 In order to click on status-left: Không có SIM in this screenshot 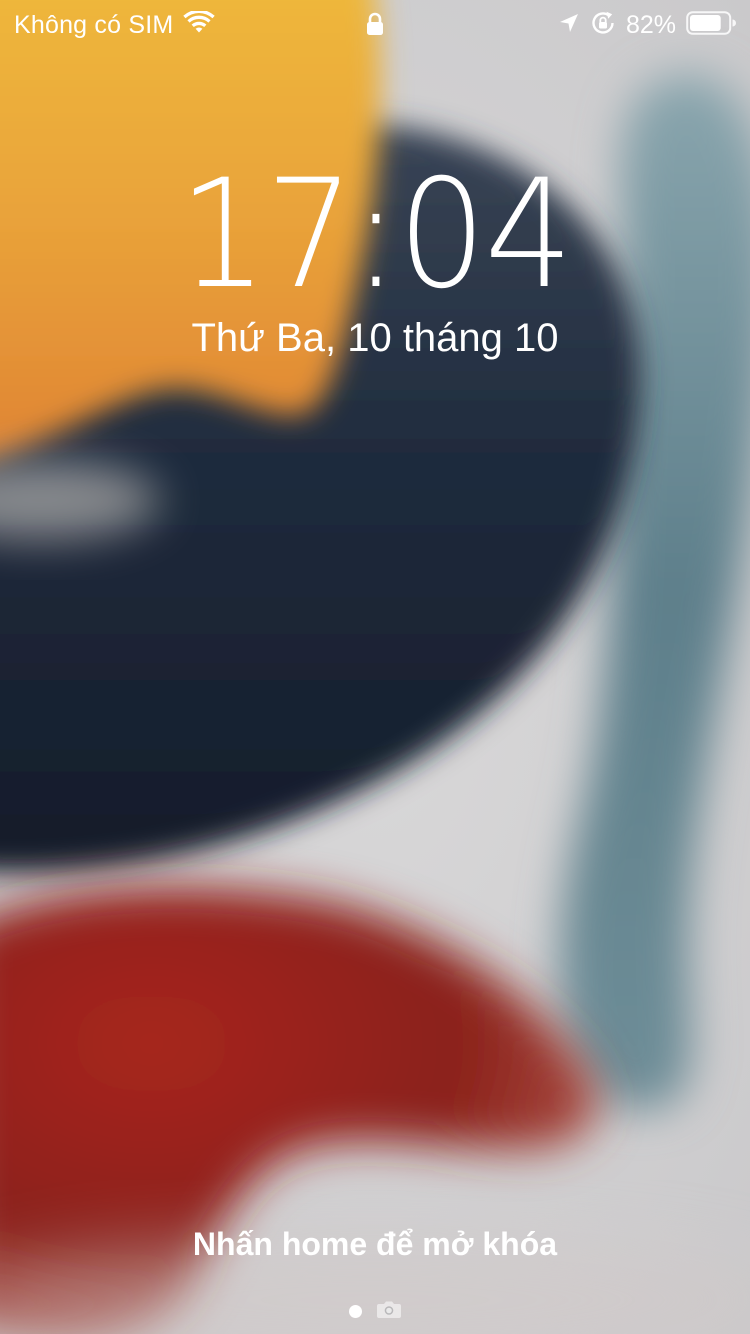, I will do `click(115, 25)`.